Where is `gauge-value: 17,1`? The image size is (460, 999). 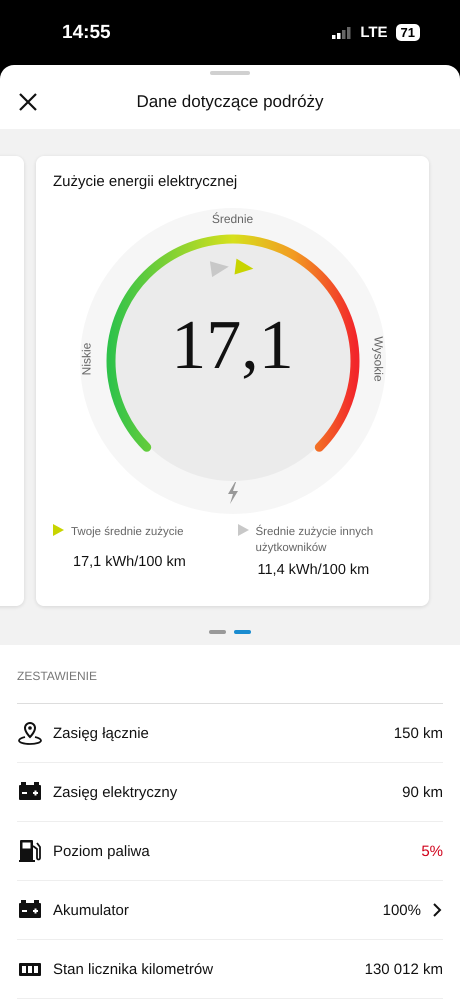 gauge-value: 17,1 is located at coordinates (232, 346).